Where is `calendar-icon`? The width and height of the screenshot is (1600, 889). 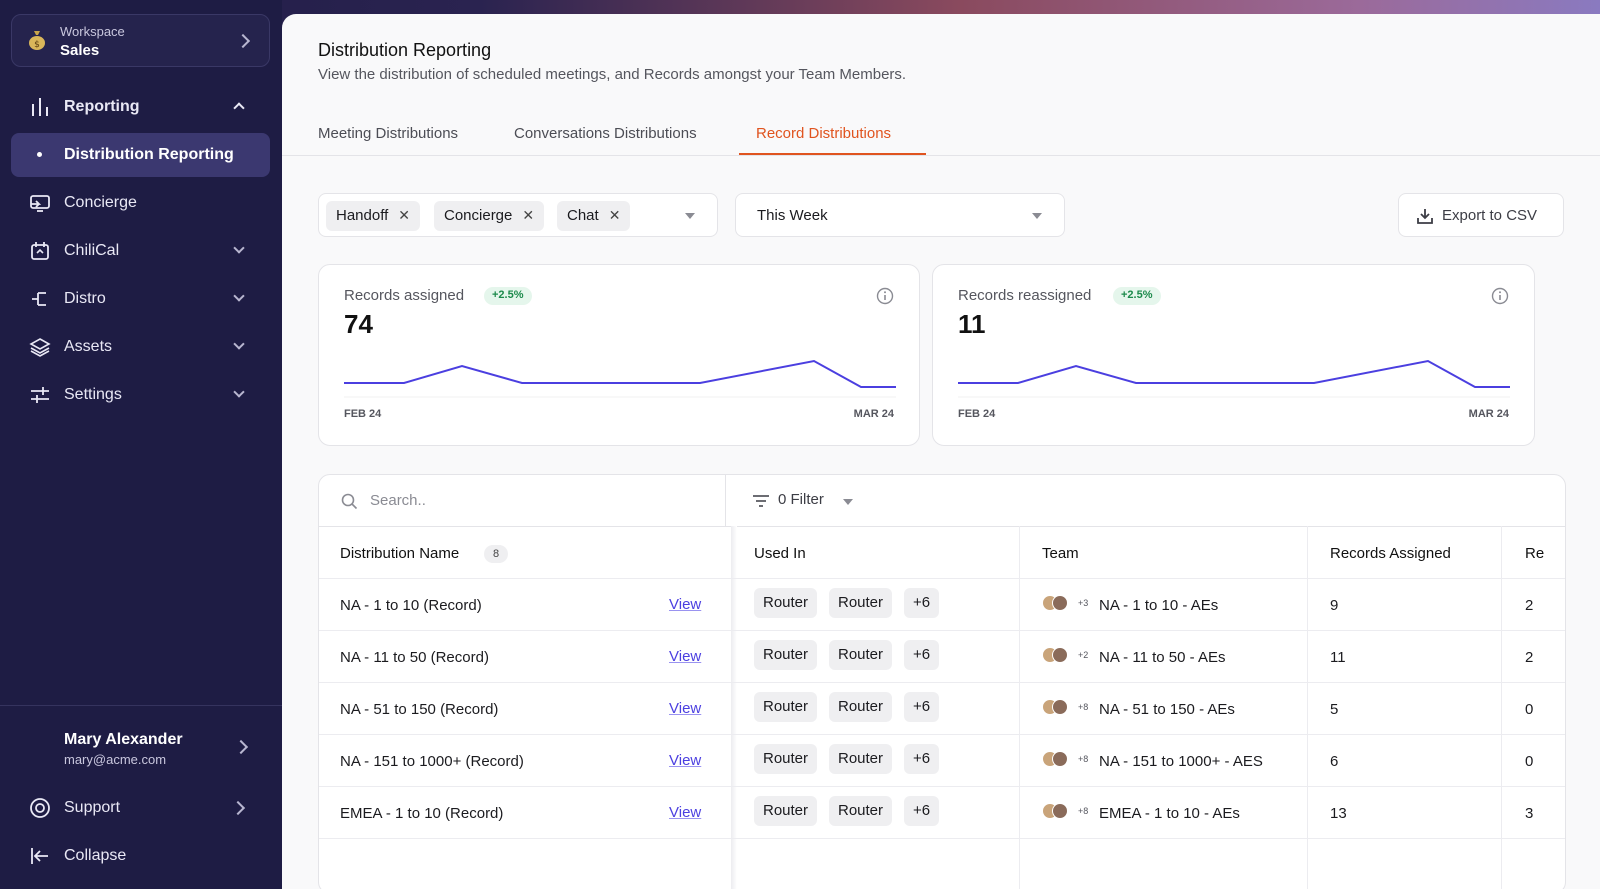 calendar-icon is located at coordinates (40, 251).